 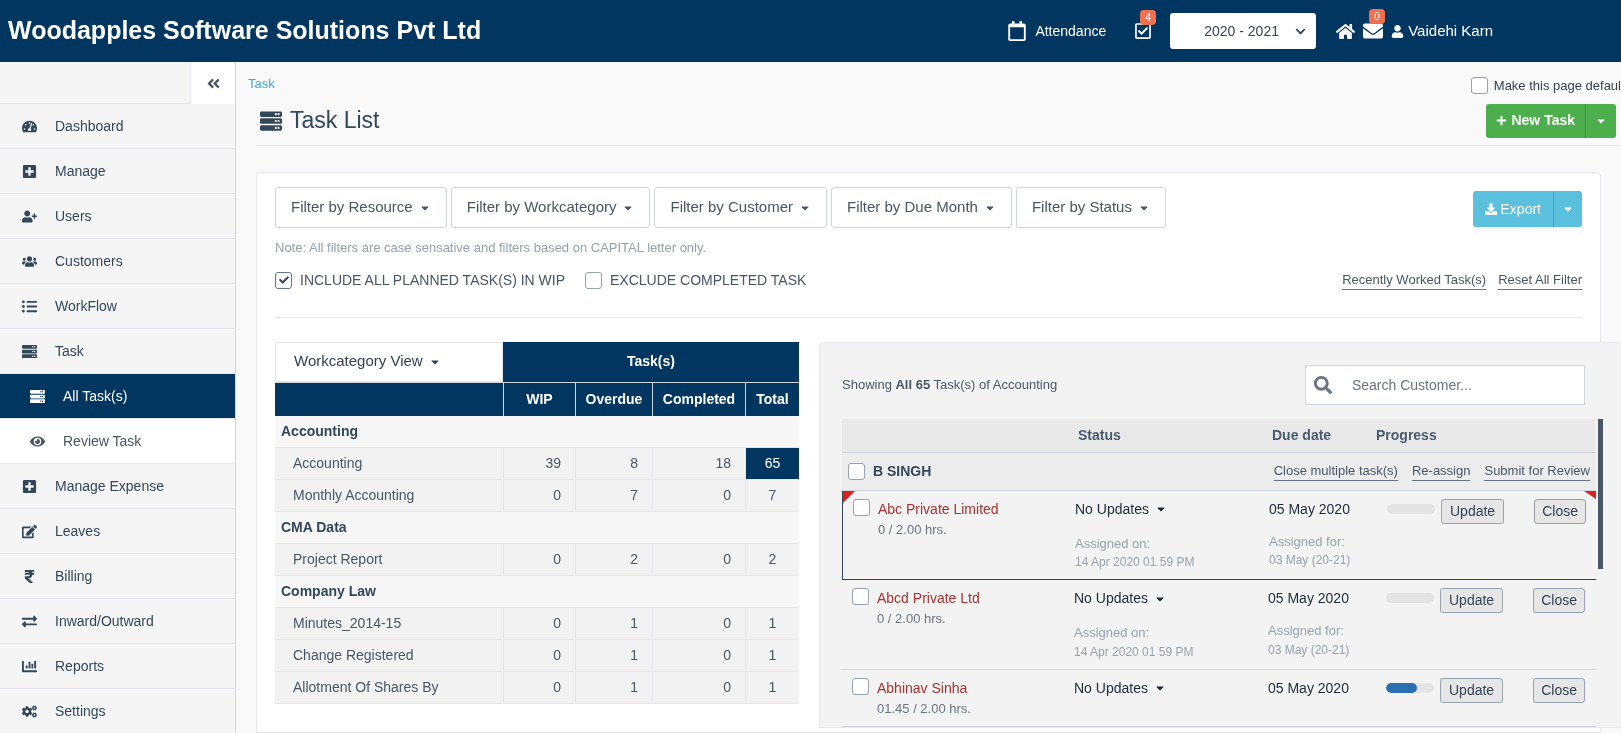 I want to click on group-title: CMA Data, so click(x=314, y=527).